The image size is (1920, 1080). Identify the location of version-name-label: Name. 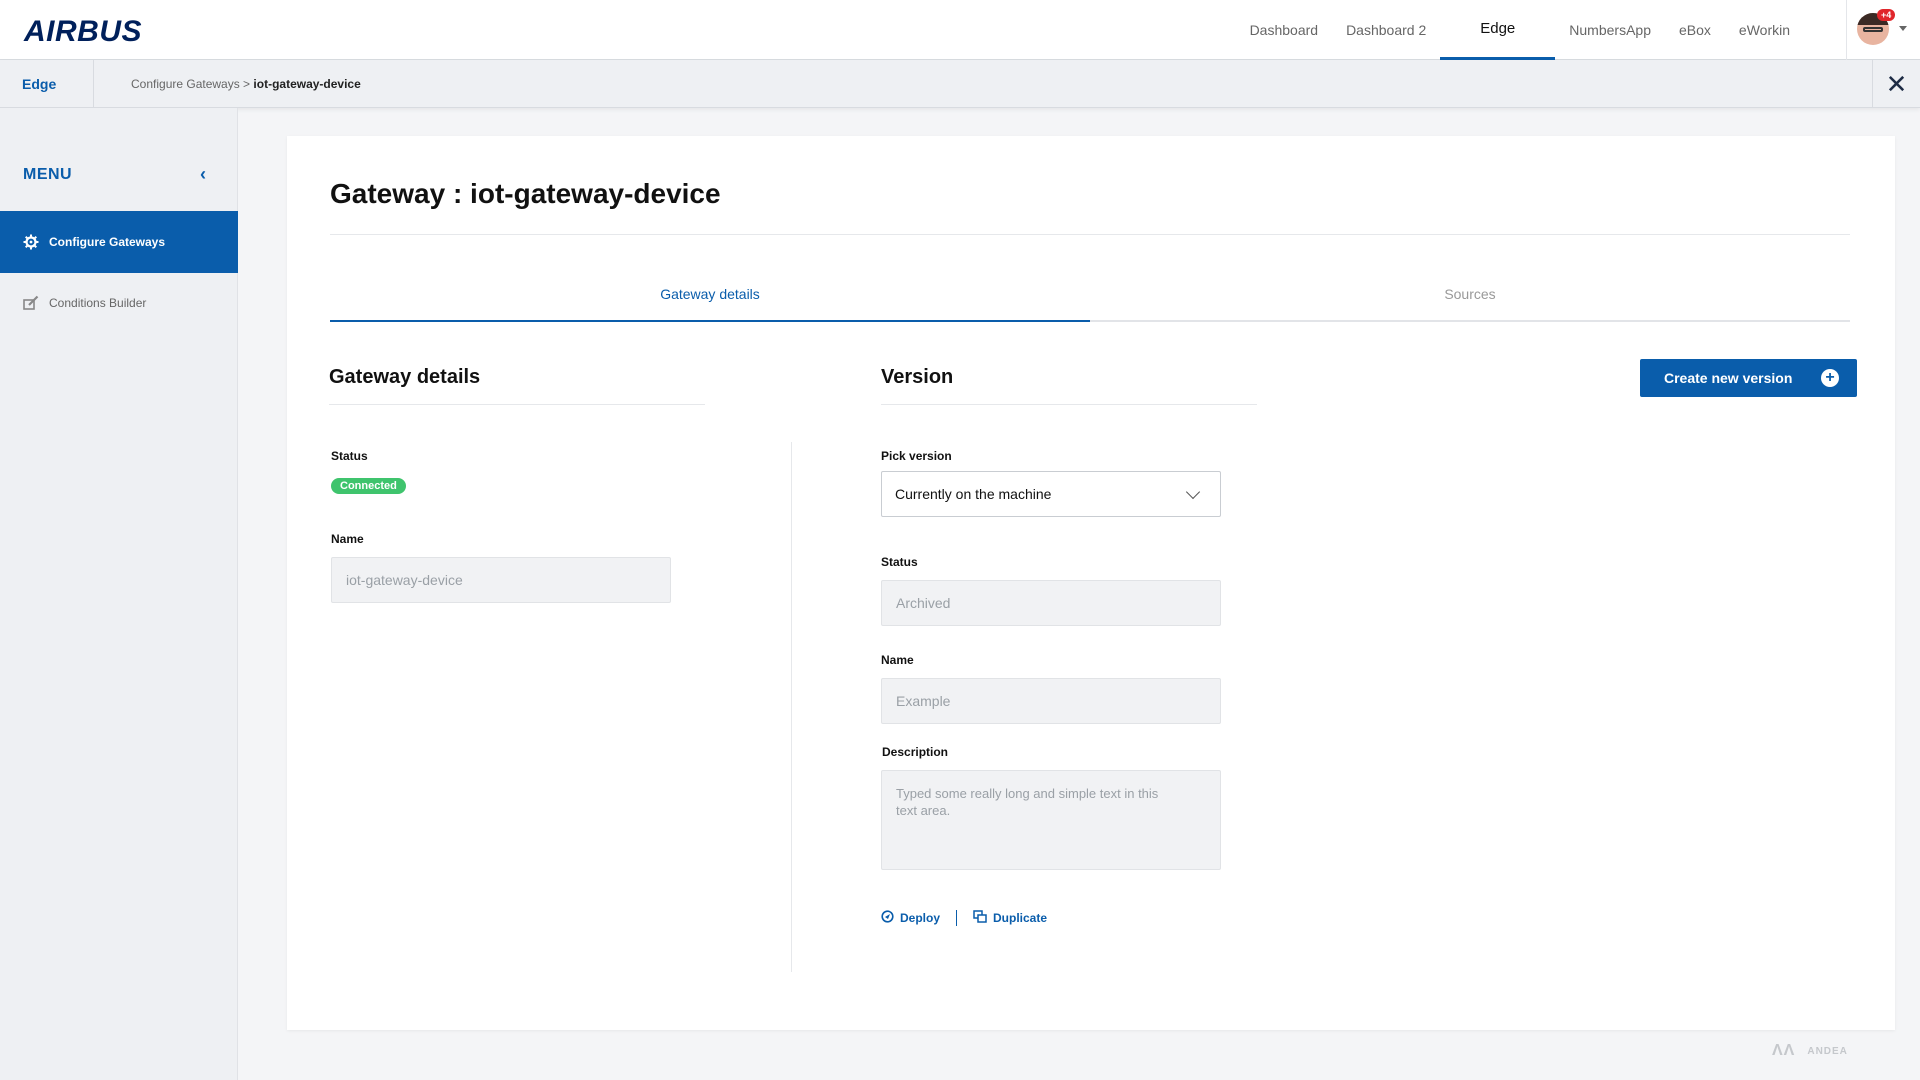
(897, 660).